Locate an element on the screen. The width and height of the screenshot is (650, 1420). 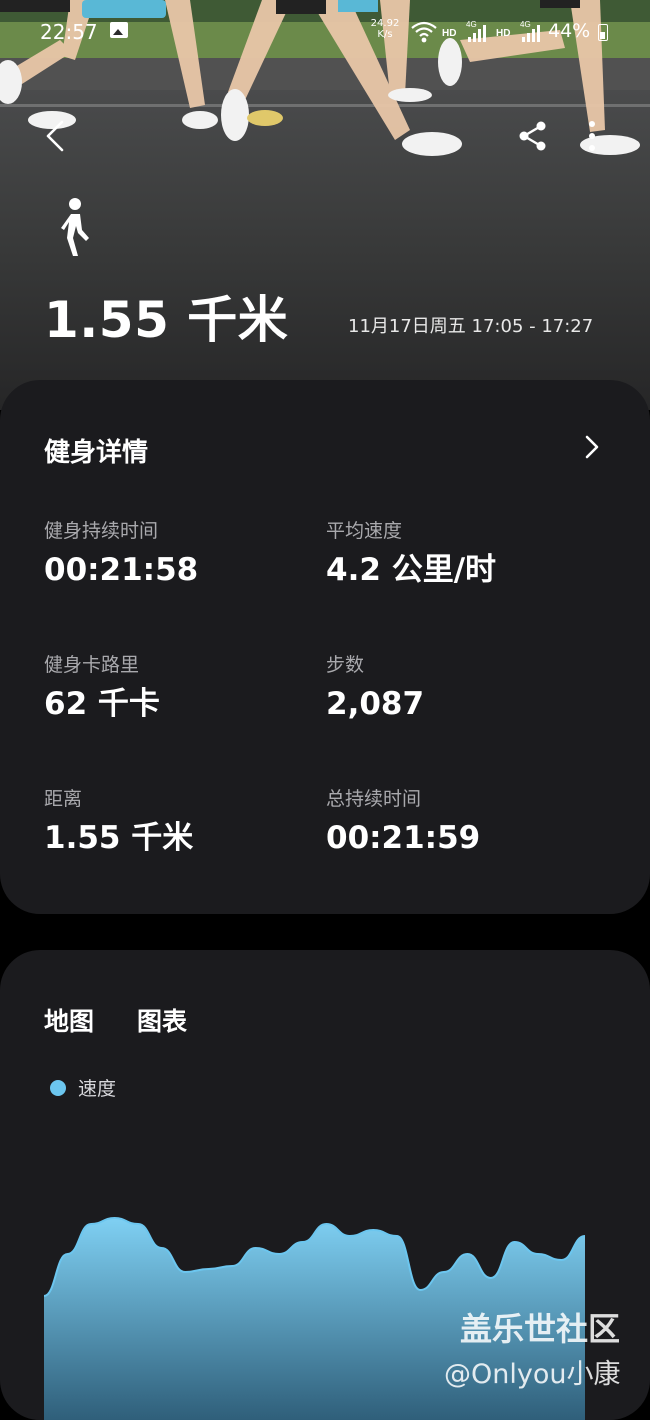
network-type-2: 4G is located at coordinates (525, 24).